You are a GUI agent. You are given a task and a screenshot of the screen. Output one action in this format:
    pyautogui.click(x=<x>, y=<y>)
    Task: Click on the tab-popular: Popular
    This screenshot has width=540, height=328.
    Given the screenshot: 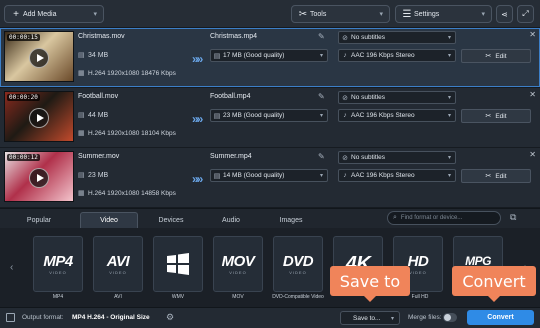 What is the action you would take?
    pyautogui.click(x=39, y=220)
    